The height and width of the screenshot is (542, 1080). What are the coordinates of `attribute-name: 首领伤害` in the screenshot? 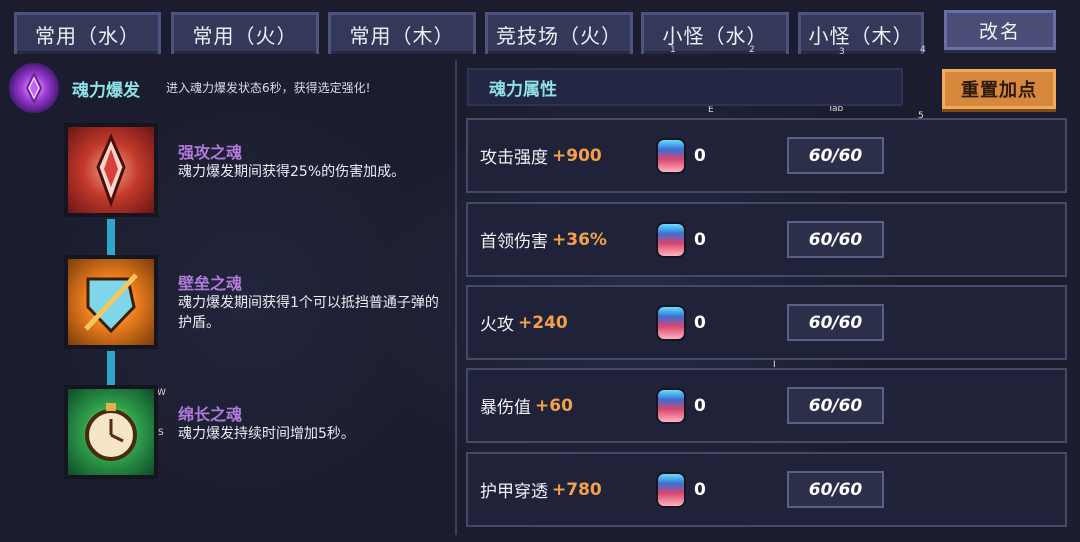 It's located at (514, 242).